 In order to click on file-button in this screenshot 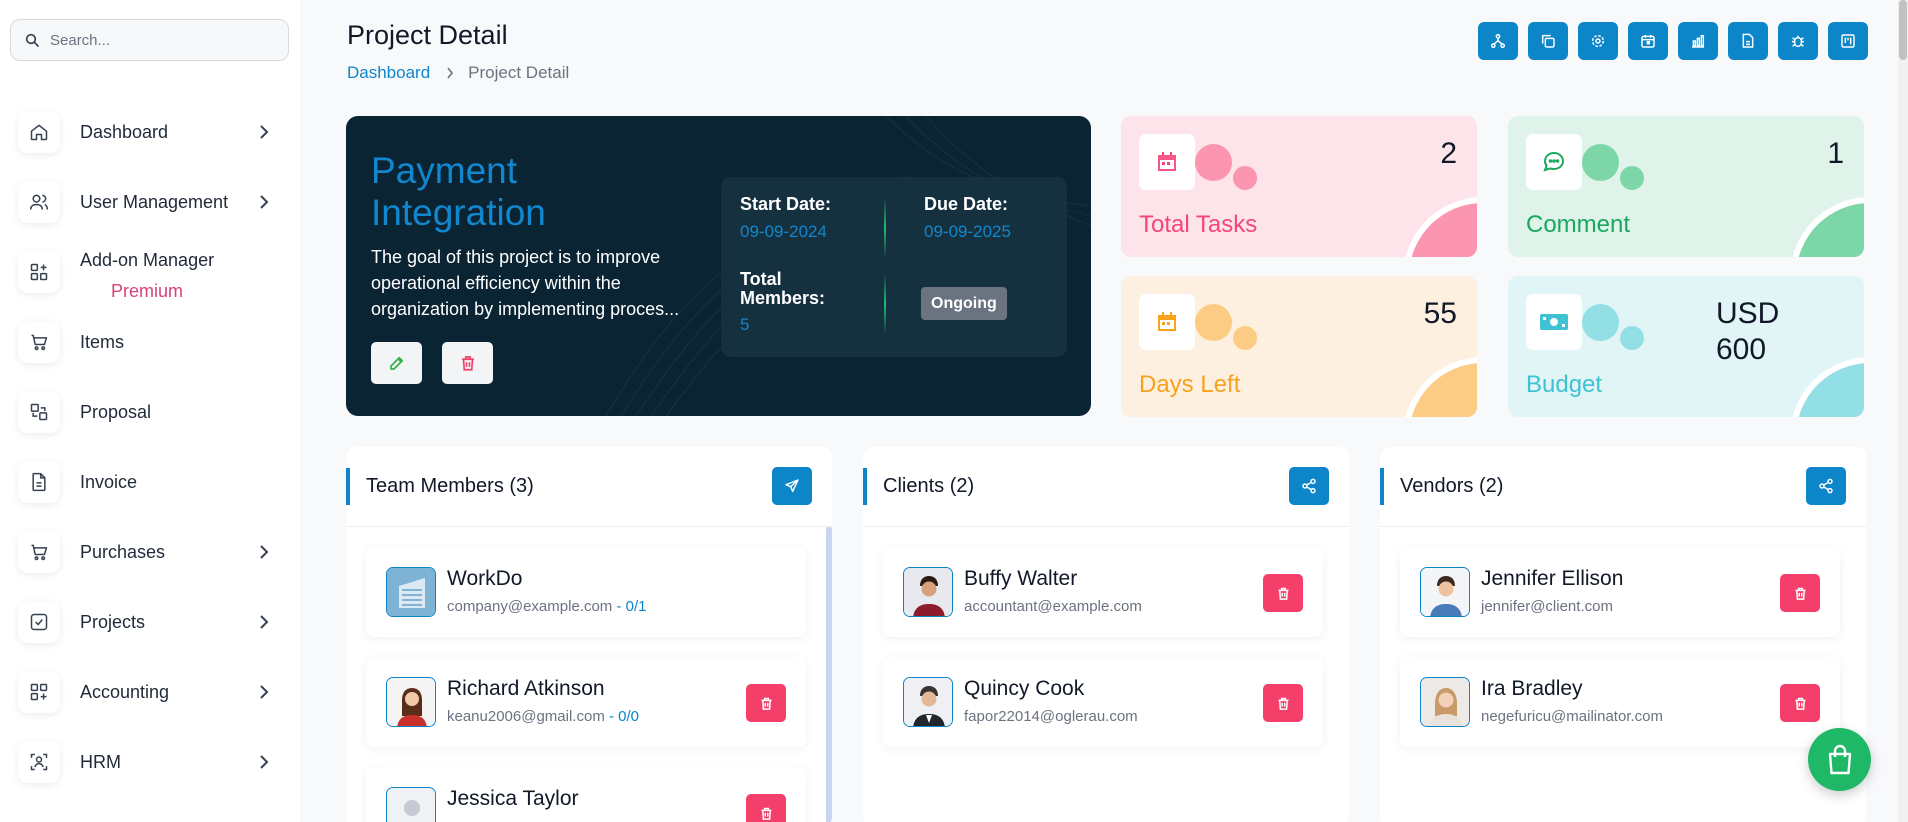, I will do `click(1748, 41)`.